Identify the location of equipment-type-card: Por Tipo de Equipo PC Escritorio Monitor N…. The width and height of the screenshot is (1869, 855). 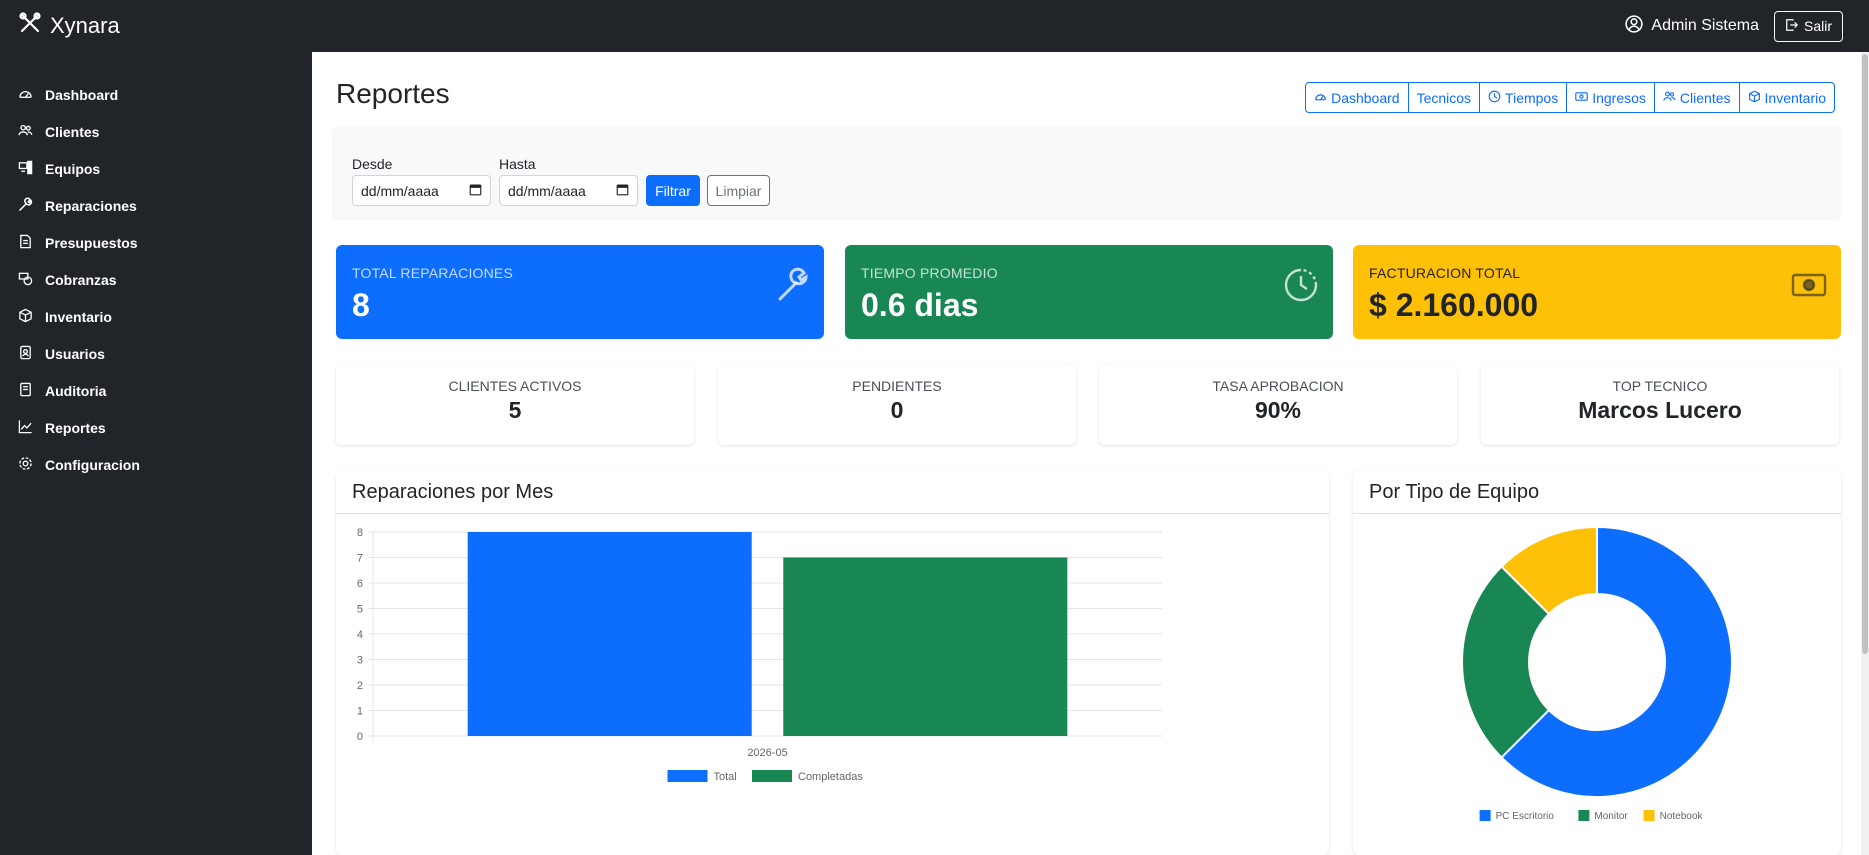
(1597, 663).